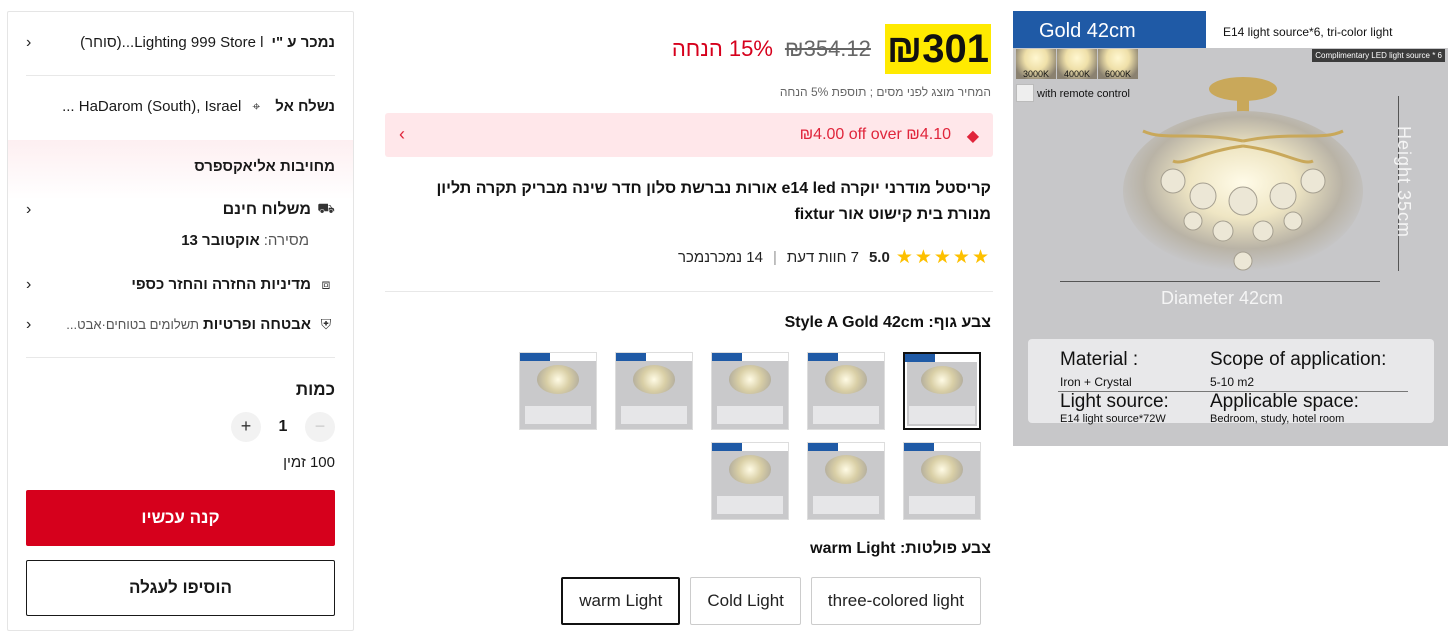  What do you see at coordinates (326, 208) in the screenshot?
I see `truck-icon: ⛟` at bounding box center [326, 208].